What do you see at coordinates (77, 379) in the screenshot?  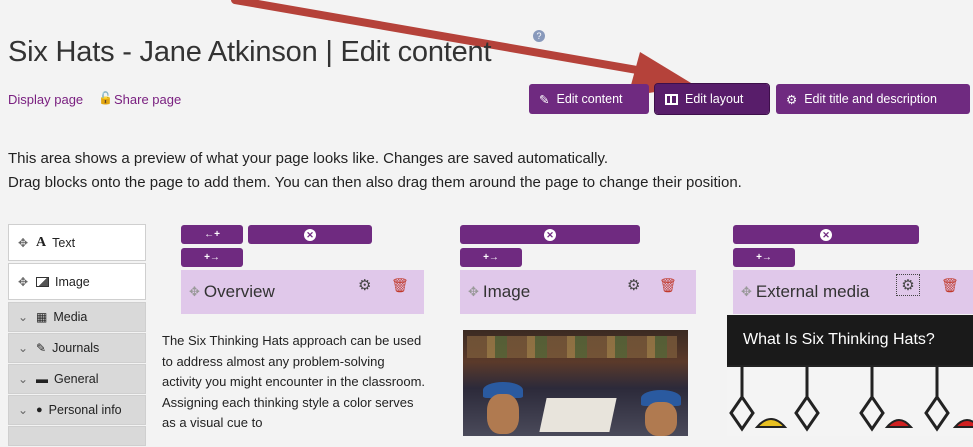 I see `palette-category-general: ⌄ ▬ General` at bounding box center [77, 379].